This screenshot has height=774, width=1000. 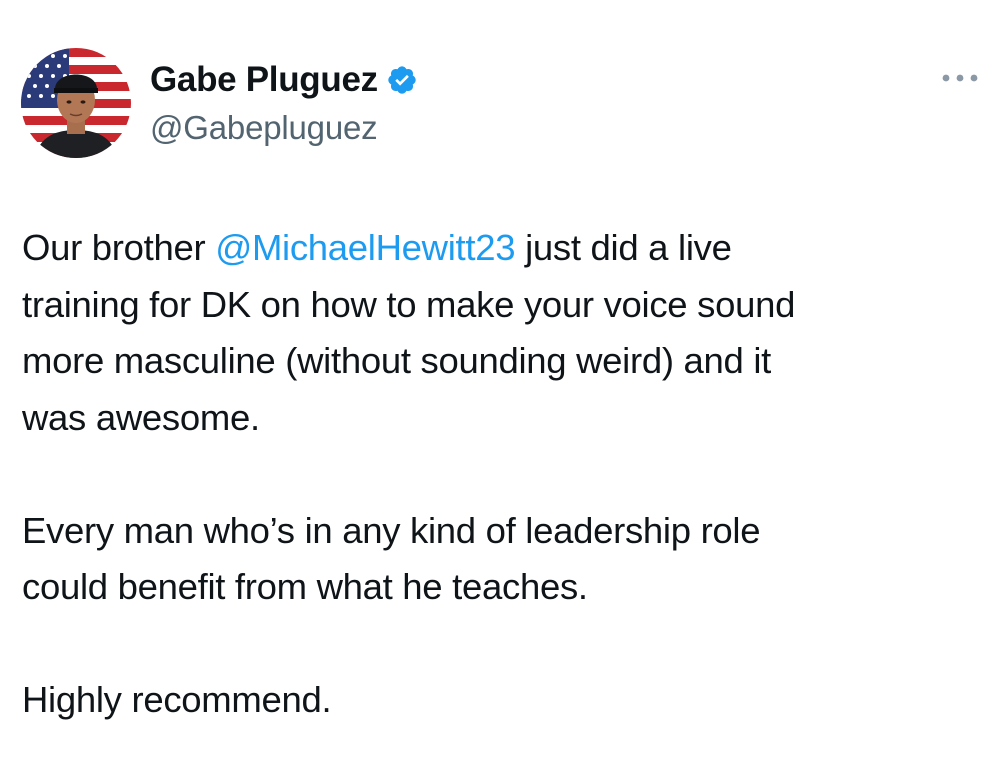 What do you see at coordinates (177, 699) in the screenshot?
I see `tweet-text-line: Highly recommend.` at bounding box center [177, 699].